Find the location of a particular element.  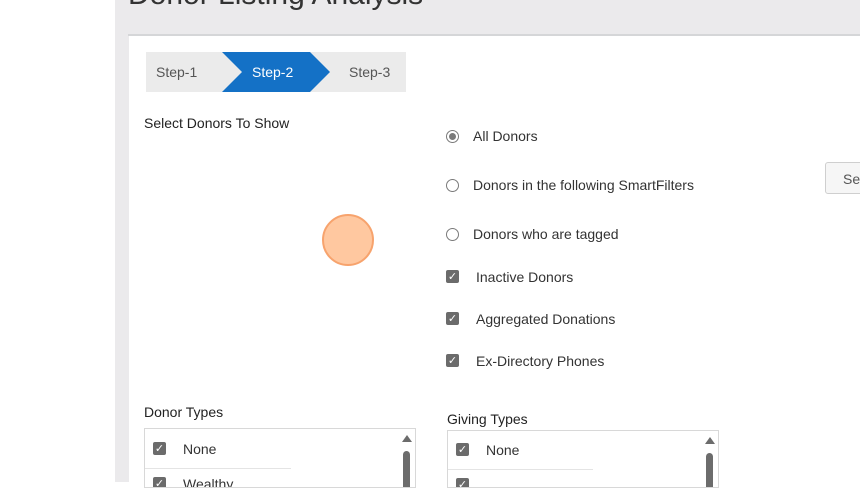

radio-all-donors-label: All Donors is located at coordinates (505, 136).